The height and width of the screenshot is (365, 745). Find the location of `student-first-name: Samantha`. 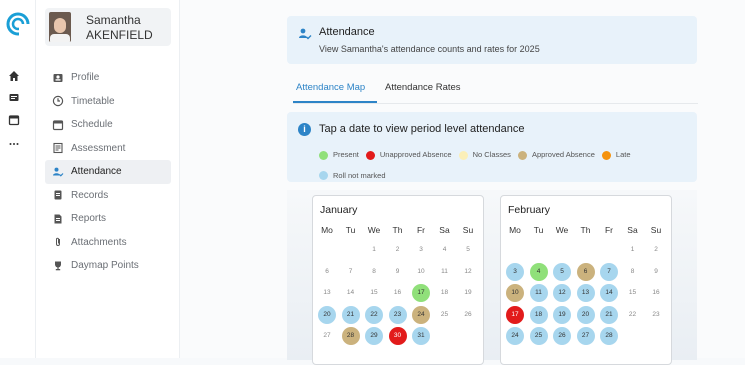

student-first-name: Samantha is located at coordinates (113, 20).